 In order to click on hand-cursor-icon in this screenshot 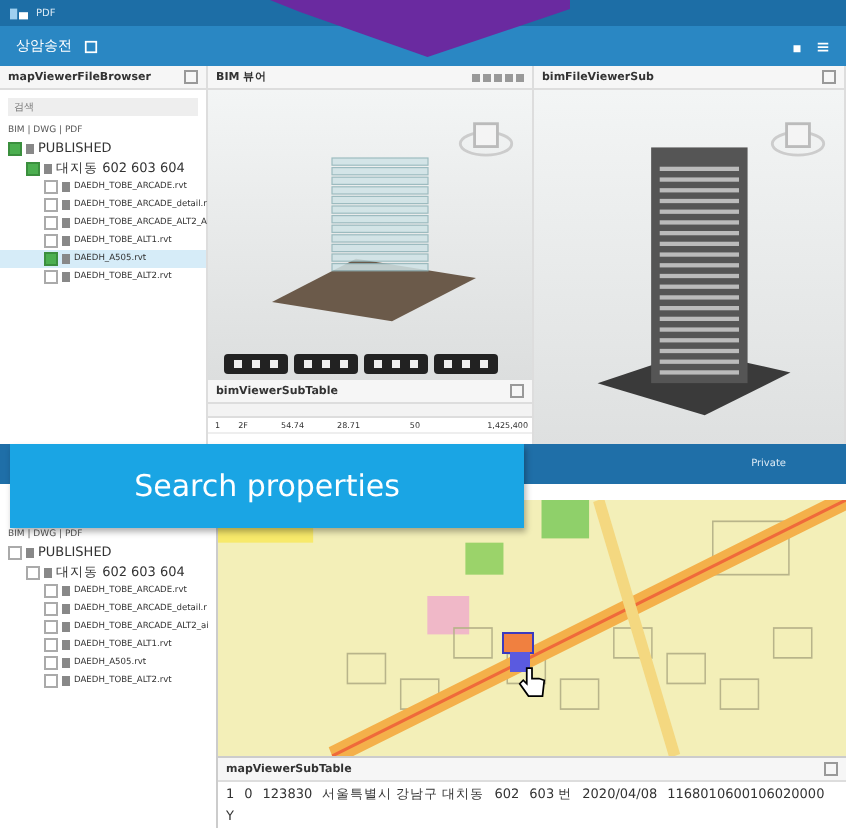, I will do `click(532, 682)`.